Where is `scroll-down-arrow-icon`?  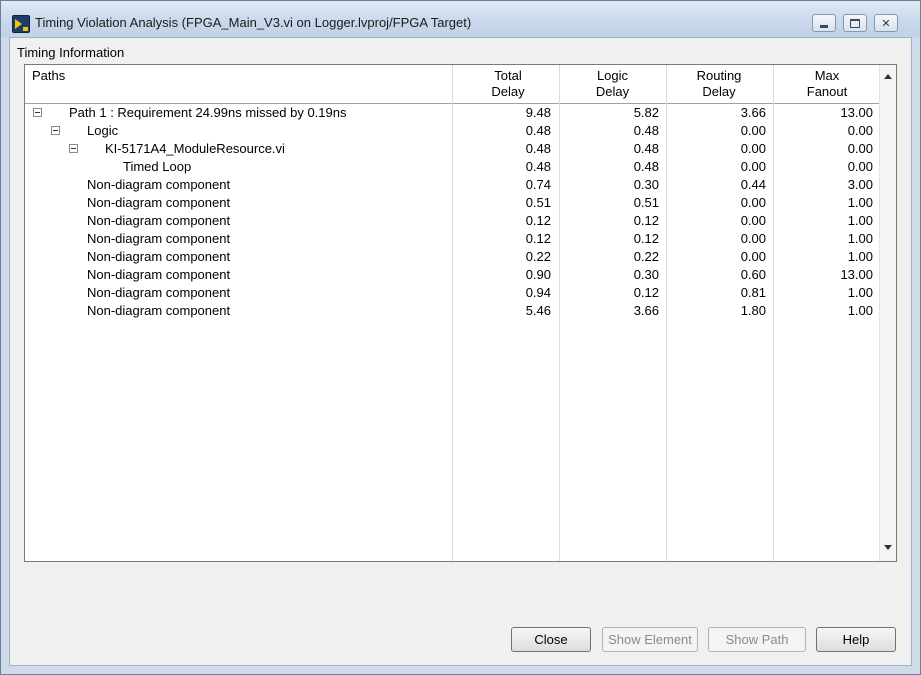 scroll-down-arrow-icon is located at coordinates (888, 547).